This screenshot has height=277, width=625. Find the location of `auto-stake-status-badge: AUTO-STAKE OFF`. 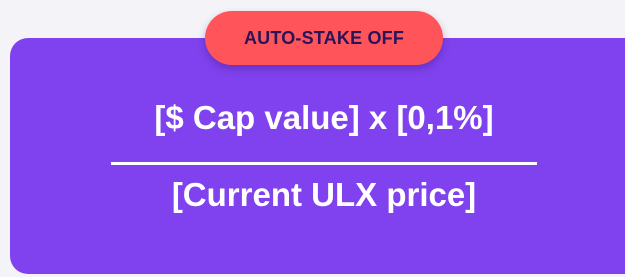

auto-stake-status-badge: AUTO-STAKE OFF is located at coordinates (324, 38).